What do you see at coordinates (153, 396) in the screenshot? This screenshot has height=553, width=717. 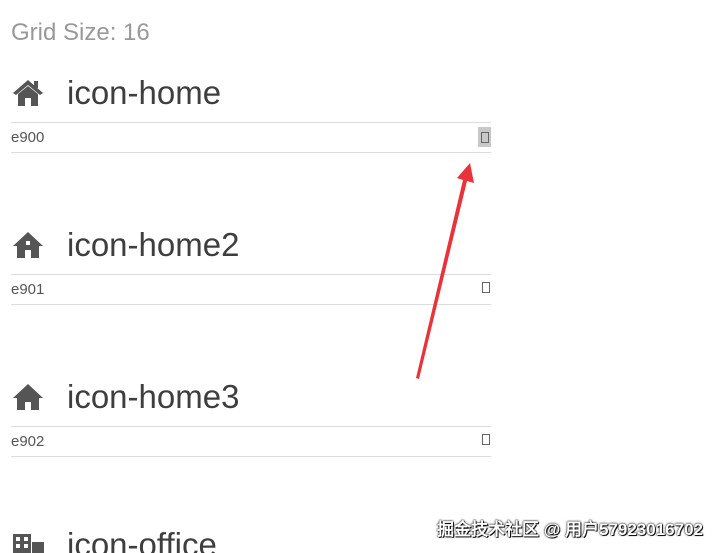 I see `glyph-name: icon-home3` at bounding box center [153, 396].